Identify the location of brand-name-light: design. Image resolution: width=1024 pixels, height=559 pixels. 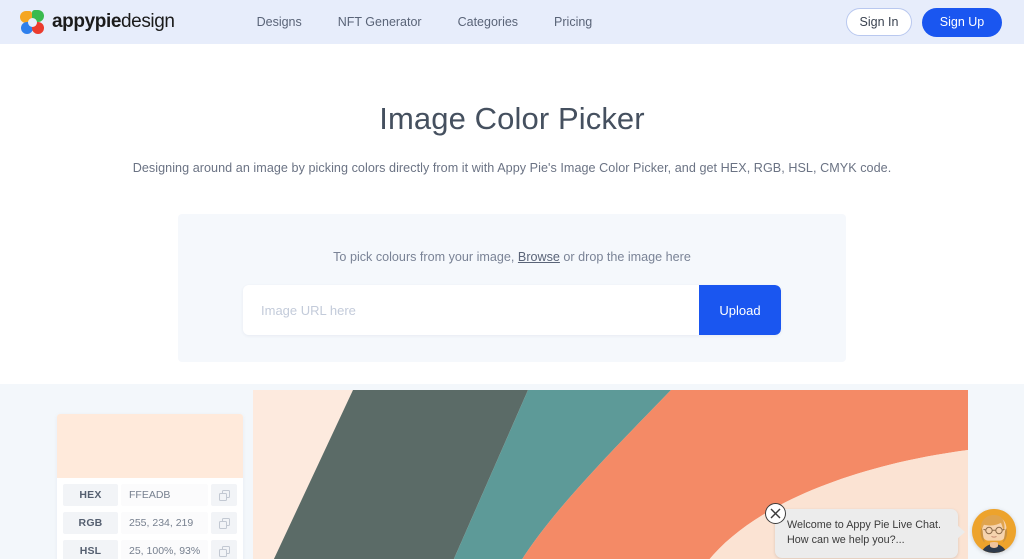
(148, 21).